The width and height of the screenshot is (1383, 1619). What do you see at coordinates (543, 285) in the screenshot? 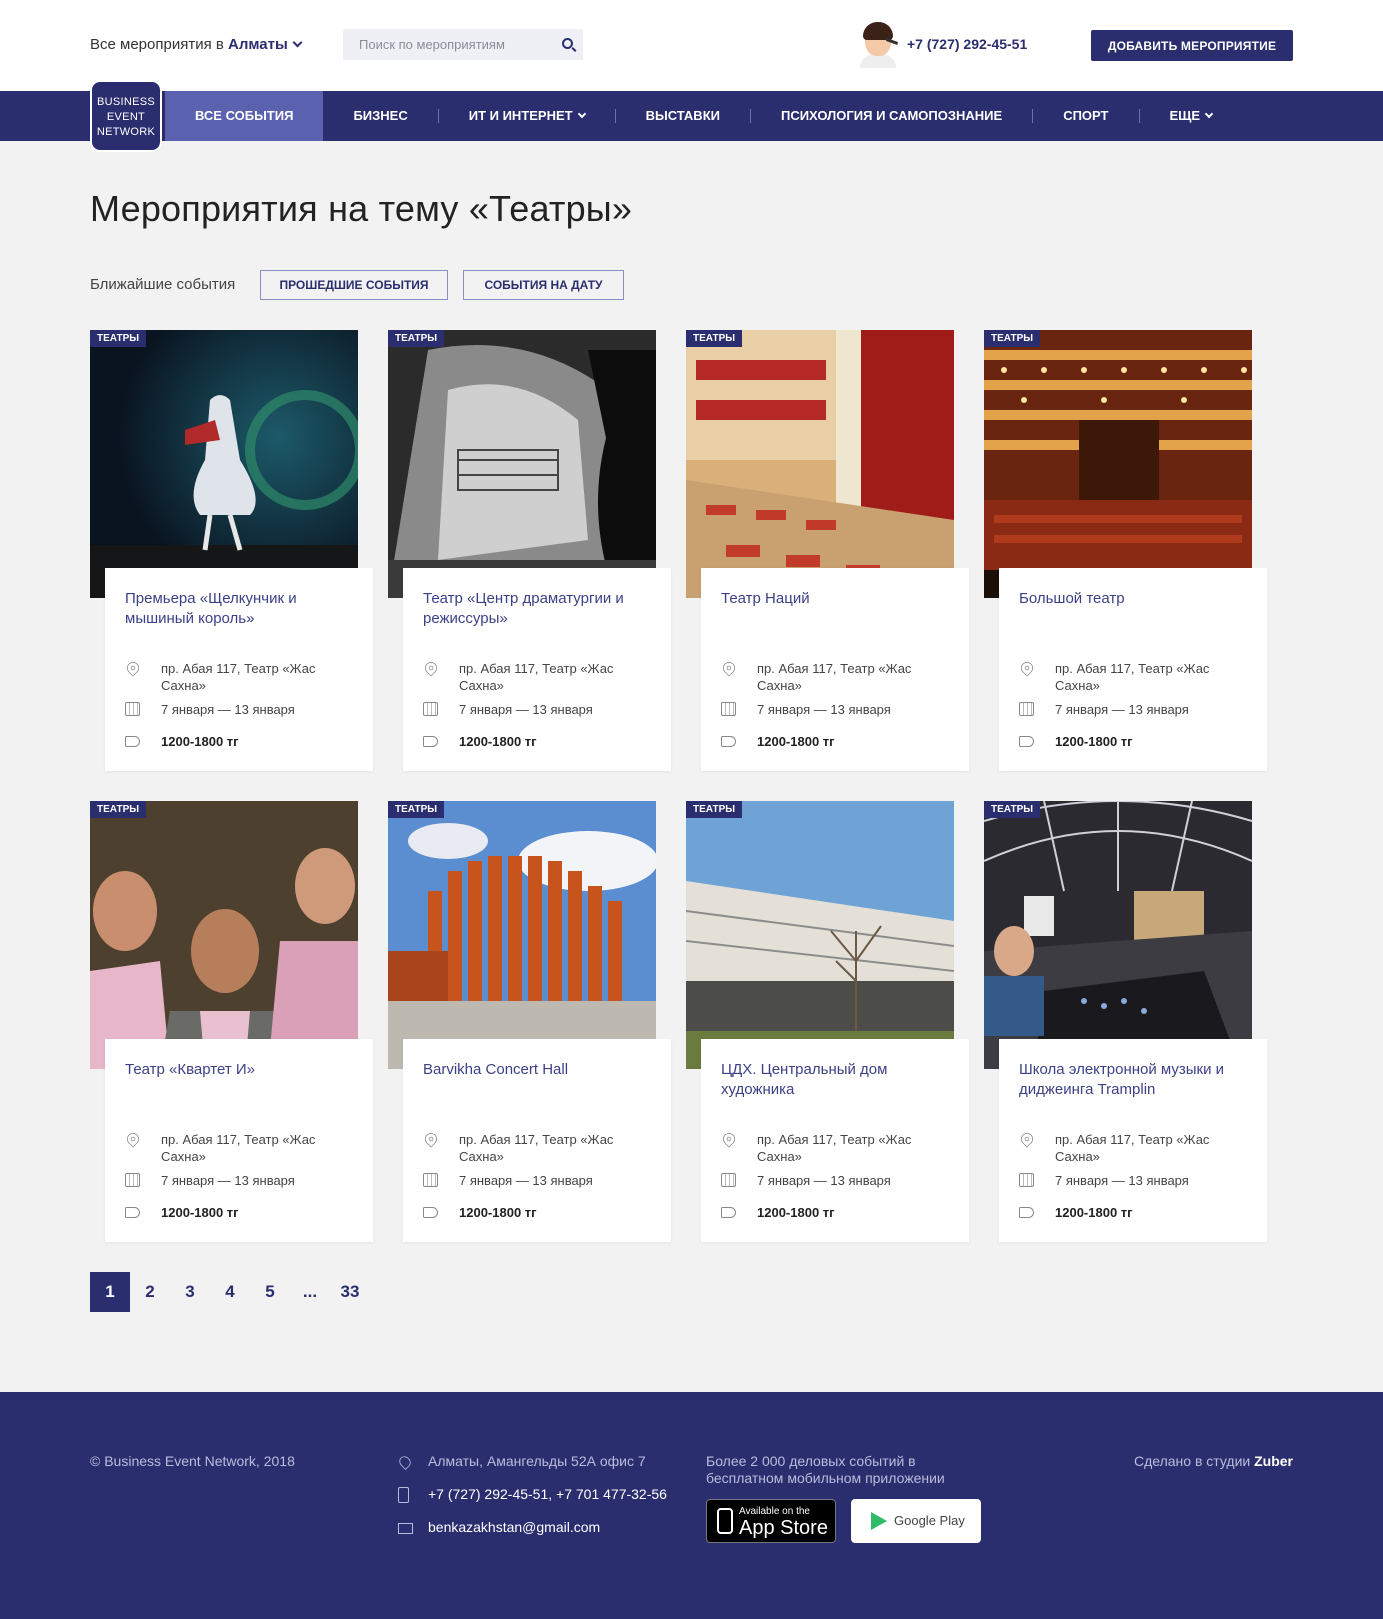
I see `events-by-date-button: СОБЫТИЯ НА ДАТУ` at bounding box center [543, 285].